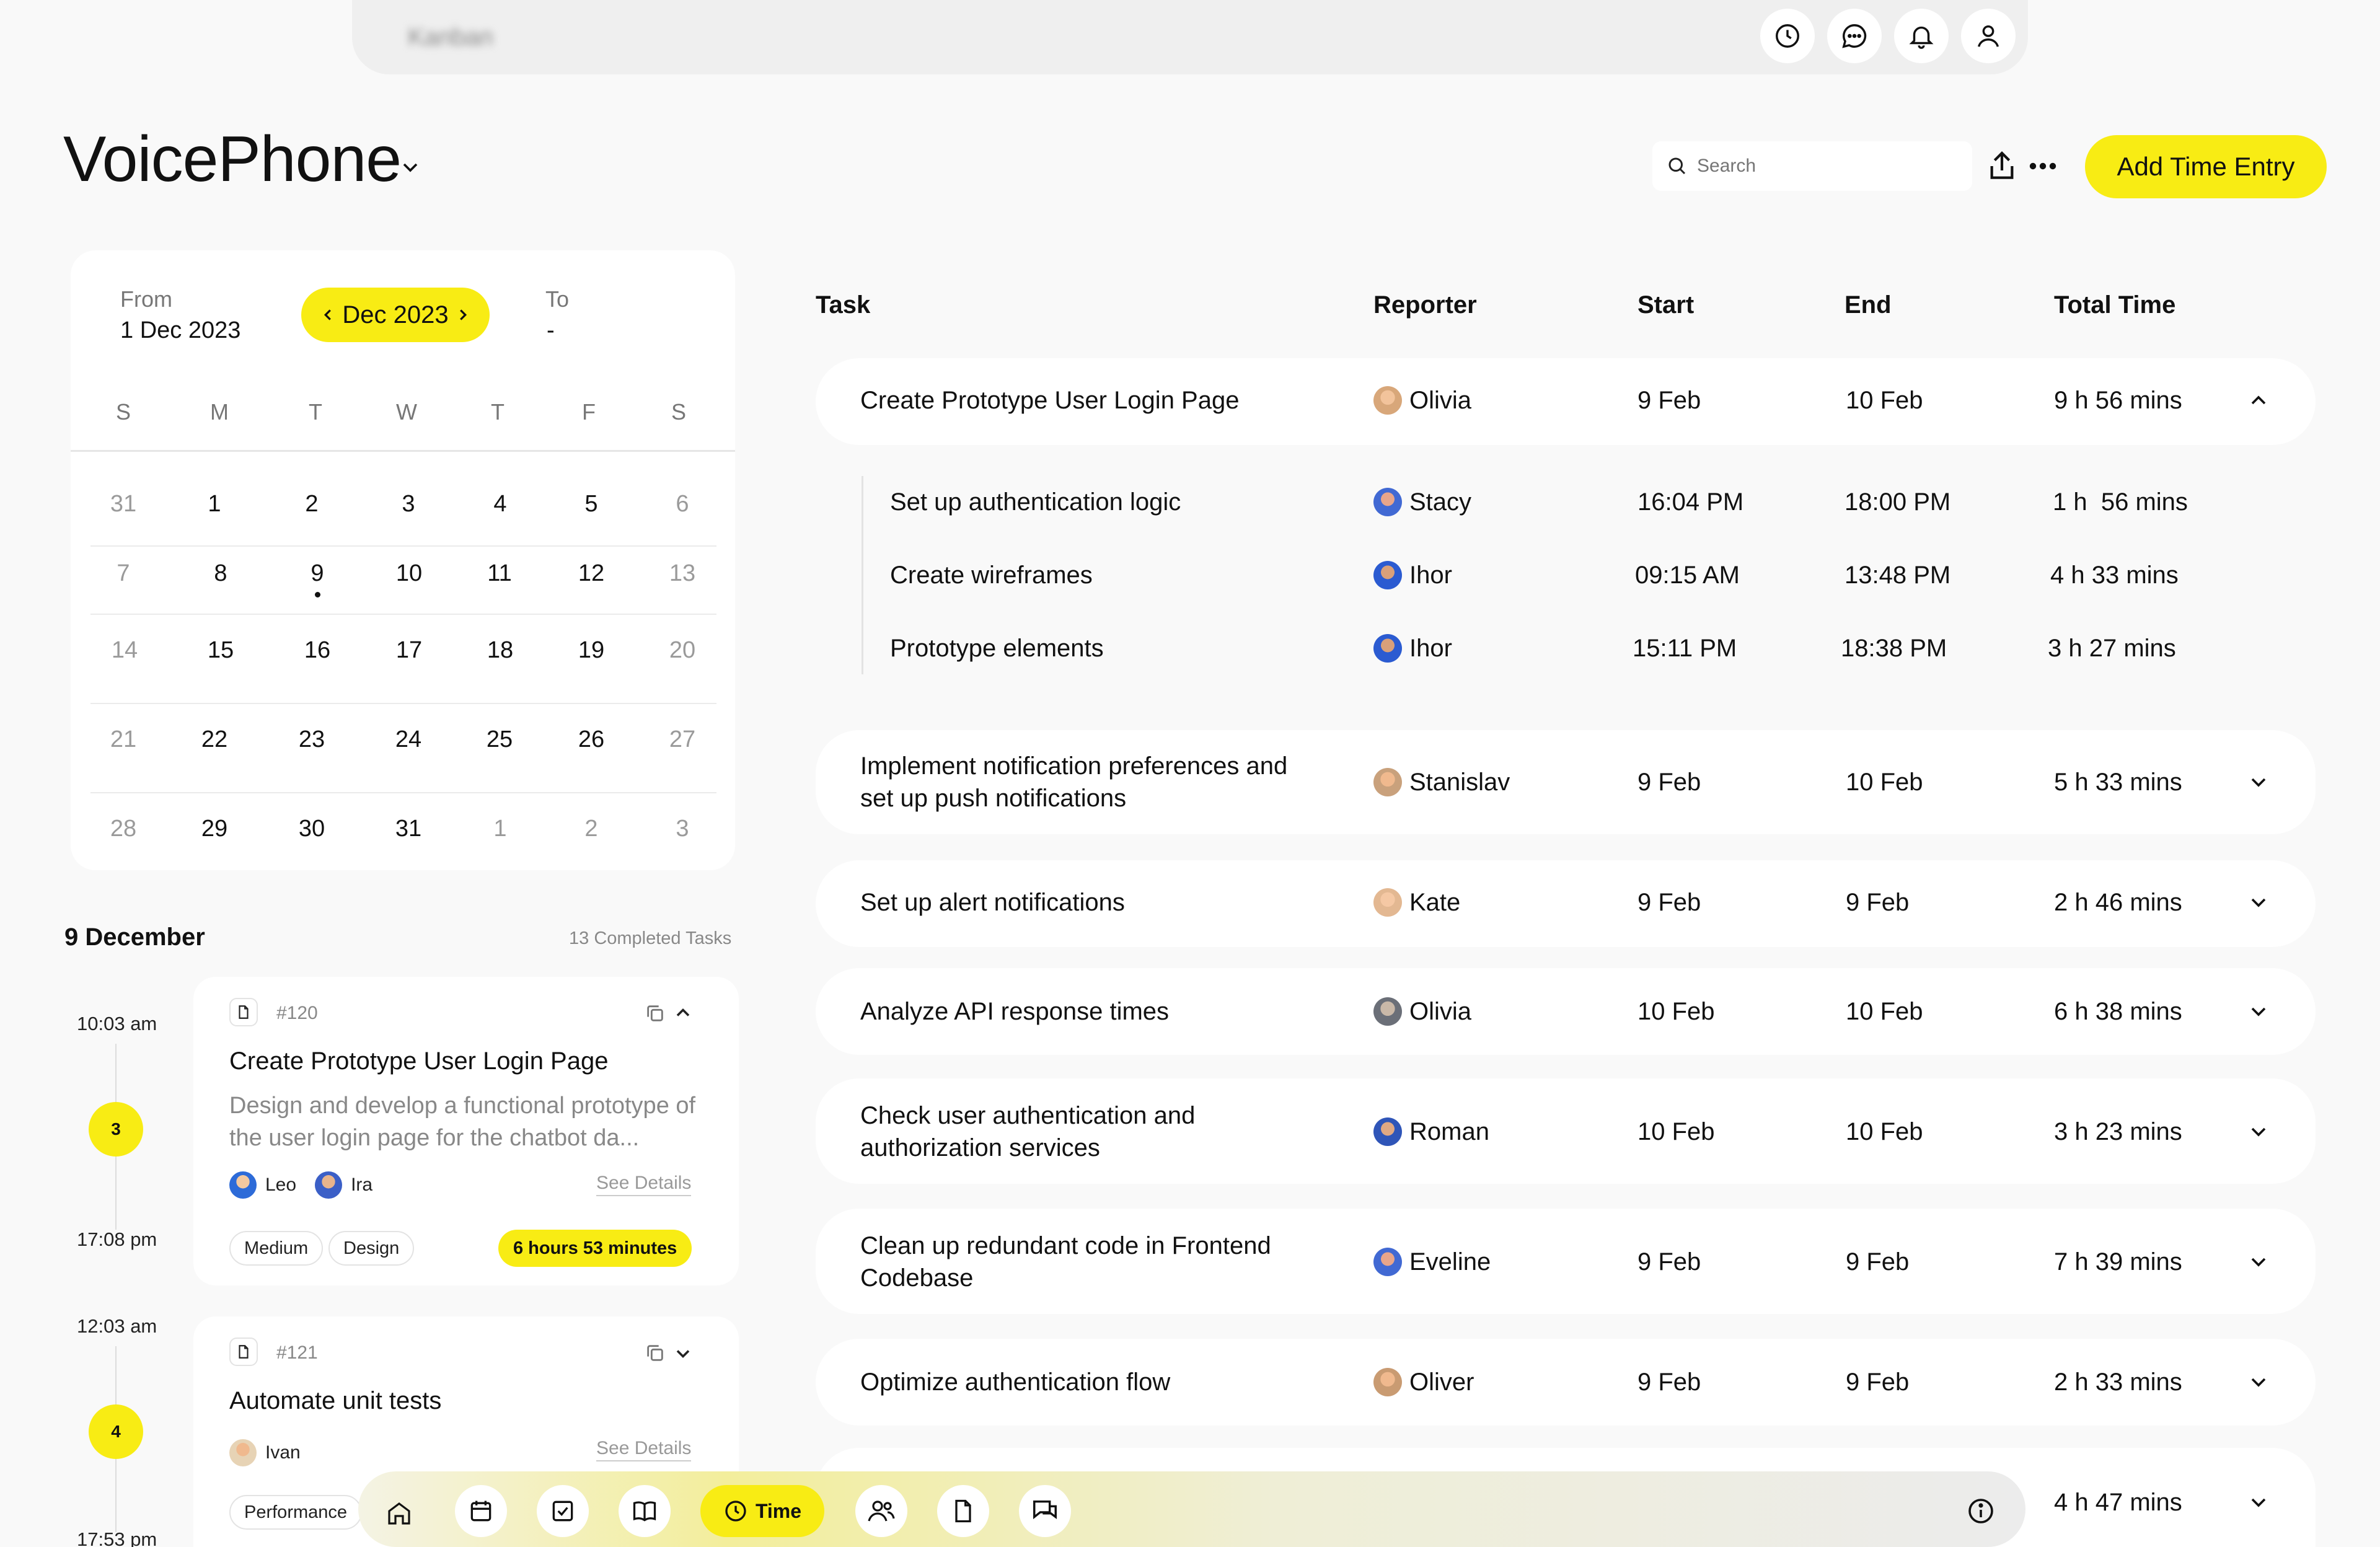  I want to click on calendar-day: 23, so click(312, 739).